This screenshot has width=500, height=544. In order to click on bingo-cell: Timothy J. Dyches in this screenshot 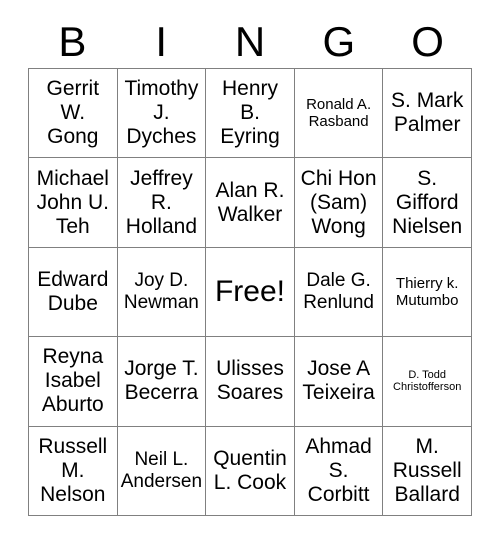, I will do `click(162, 114)`.